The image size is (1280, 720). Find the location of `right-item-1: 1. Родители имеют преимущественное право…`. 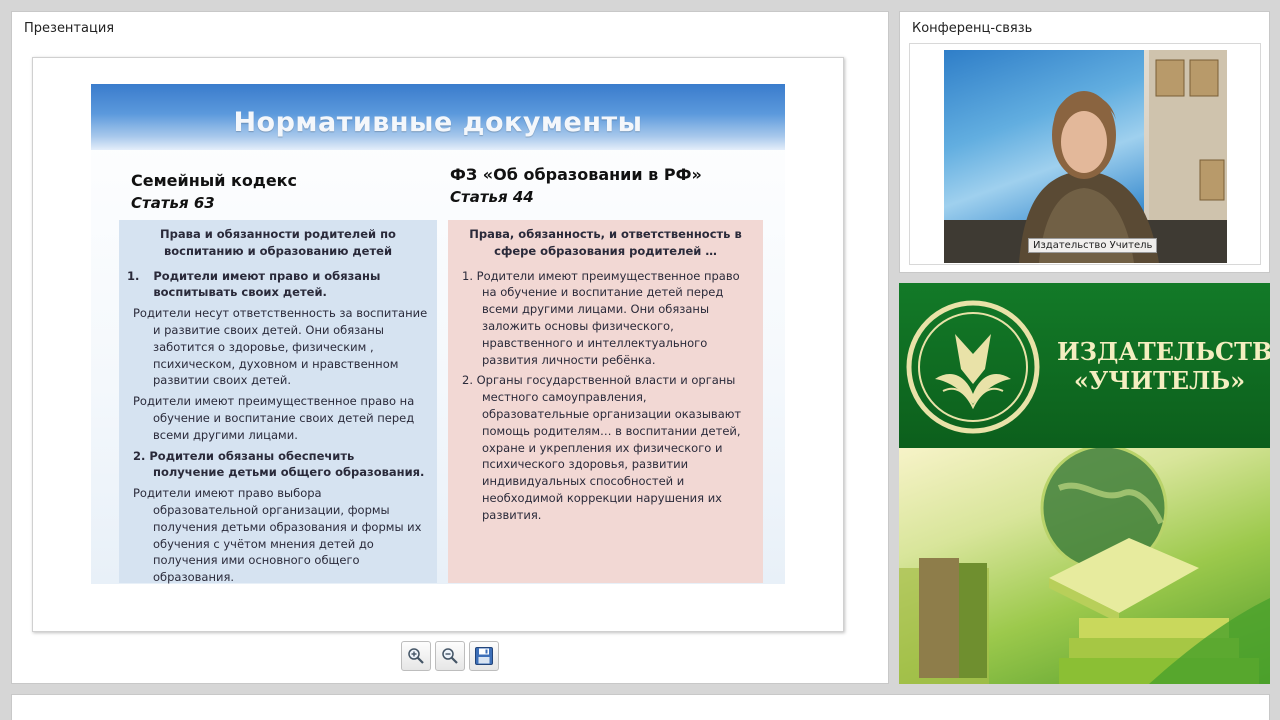

right-item-1: 1. Родители имеют преимущественное право… is located at coordinates (601, 317).